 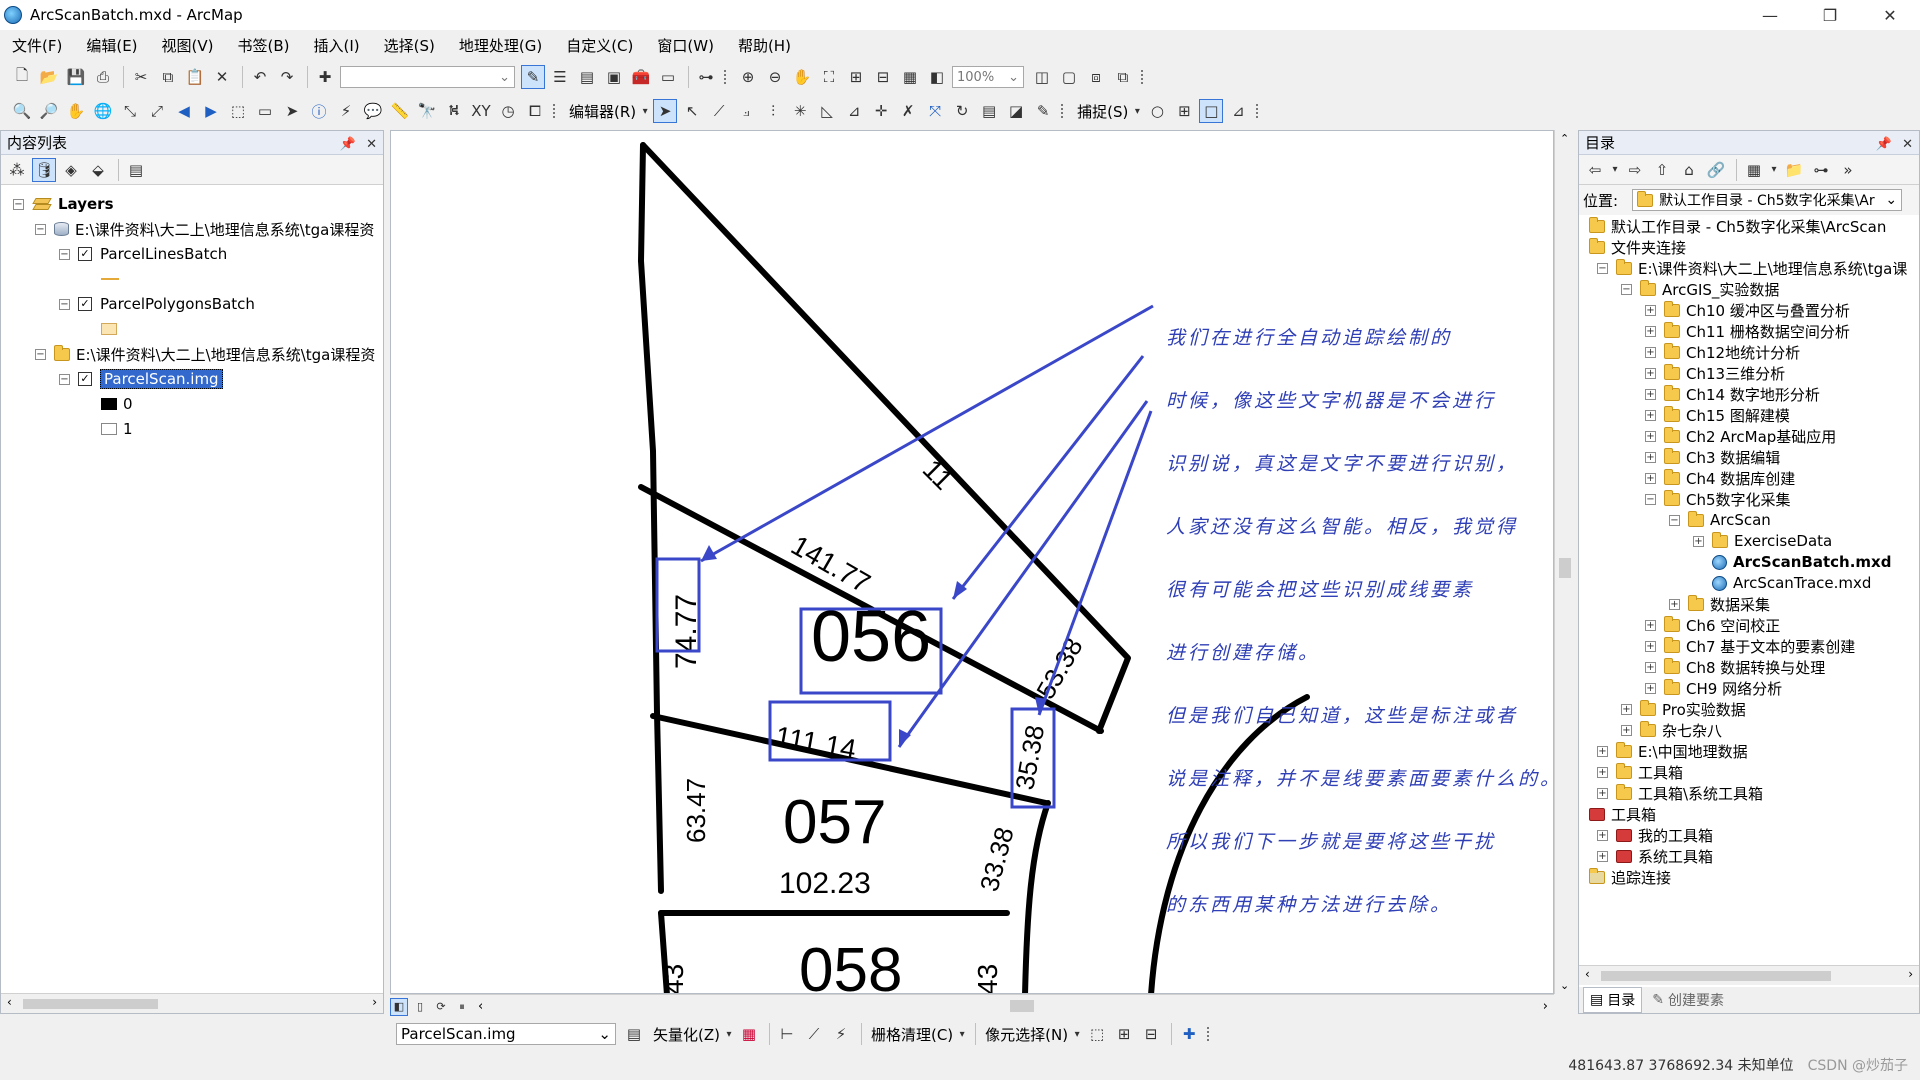 What do you see at coordinates (420, 1007) in the screenshot?
I see `layout-view-icon: ▯` at bounding box center [420, 1007].